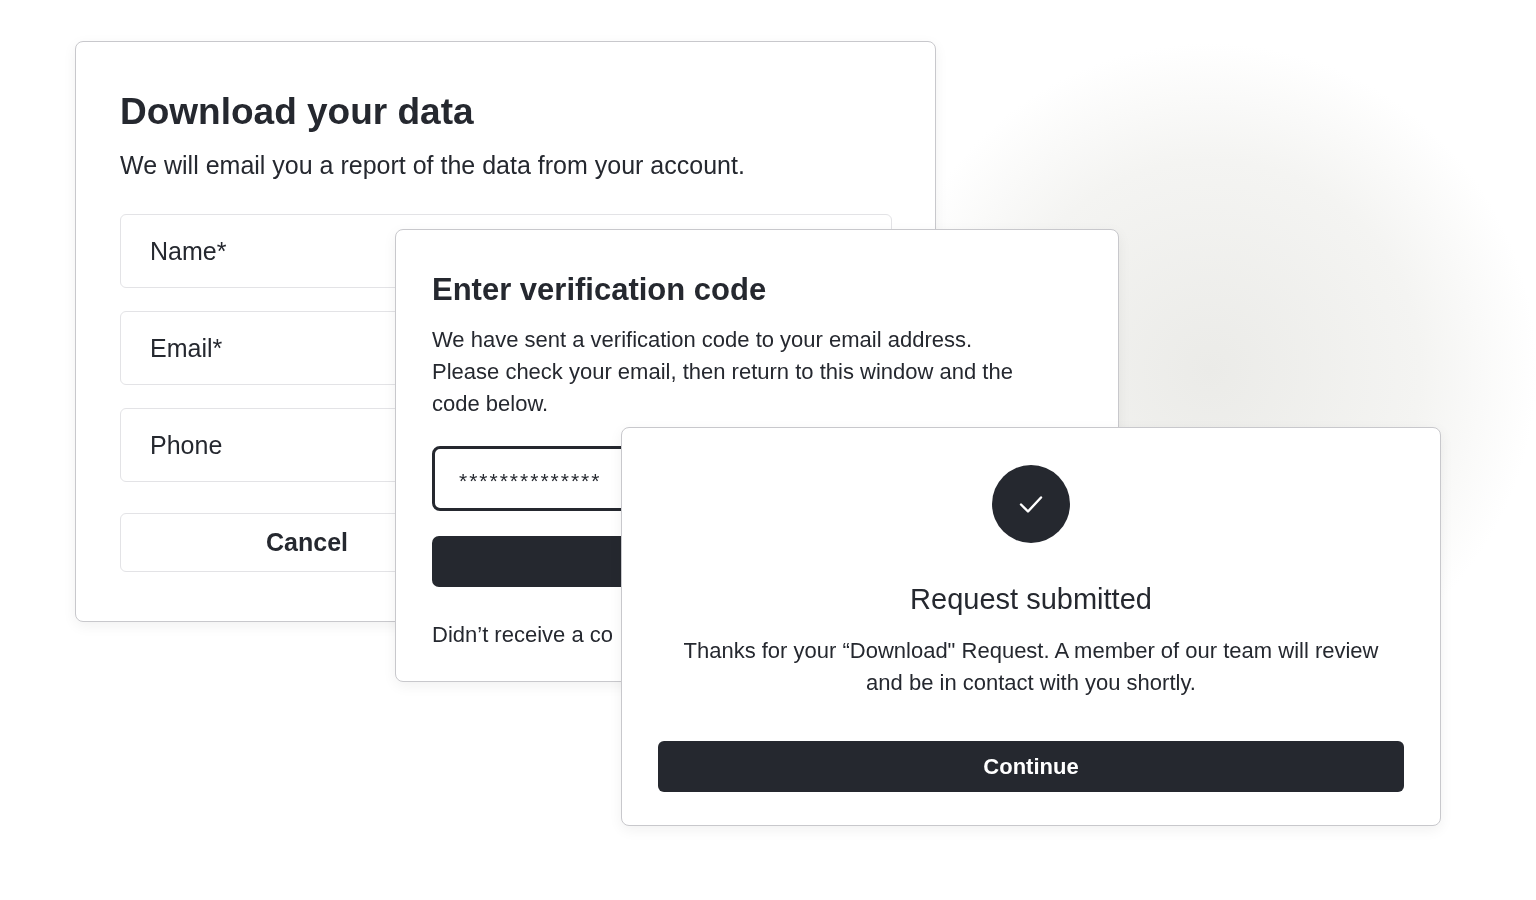 The image size is (1536, 900). What do you see at coordinates (297, 112) in the screenshot?
I see `dialog-title: Download your data` at bounding box center [297, 112].